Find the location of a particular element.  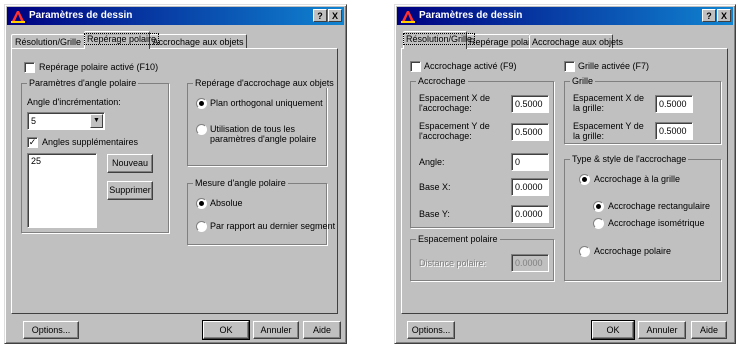

snap-angle-input: 0 is located at coordinates (530, 162).